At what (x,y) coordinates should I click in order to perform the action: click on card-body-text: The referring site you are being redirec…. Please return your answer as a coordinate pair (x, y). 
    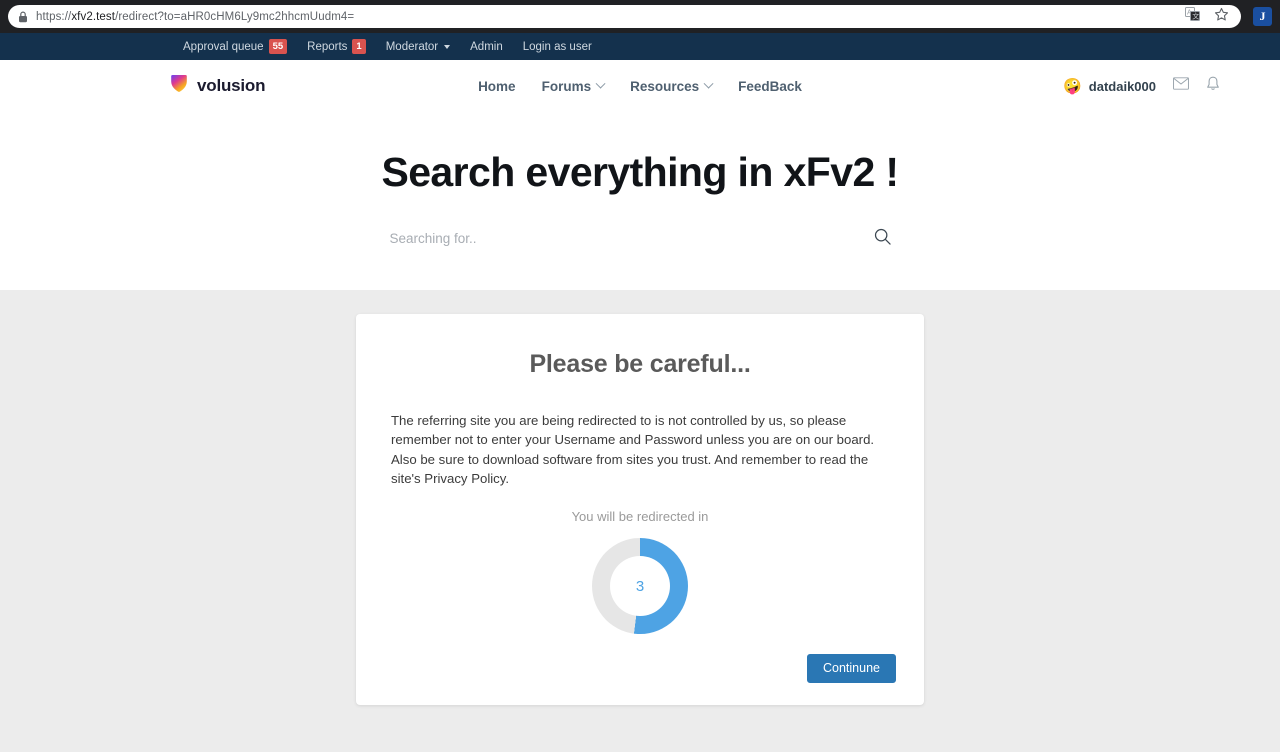
    Looking at the image, I should click on (633, 449).